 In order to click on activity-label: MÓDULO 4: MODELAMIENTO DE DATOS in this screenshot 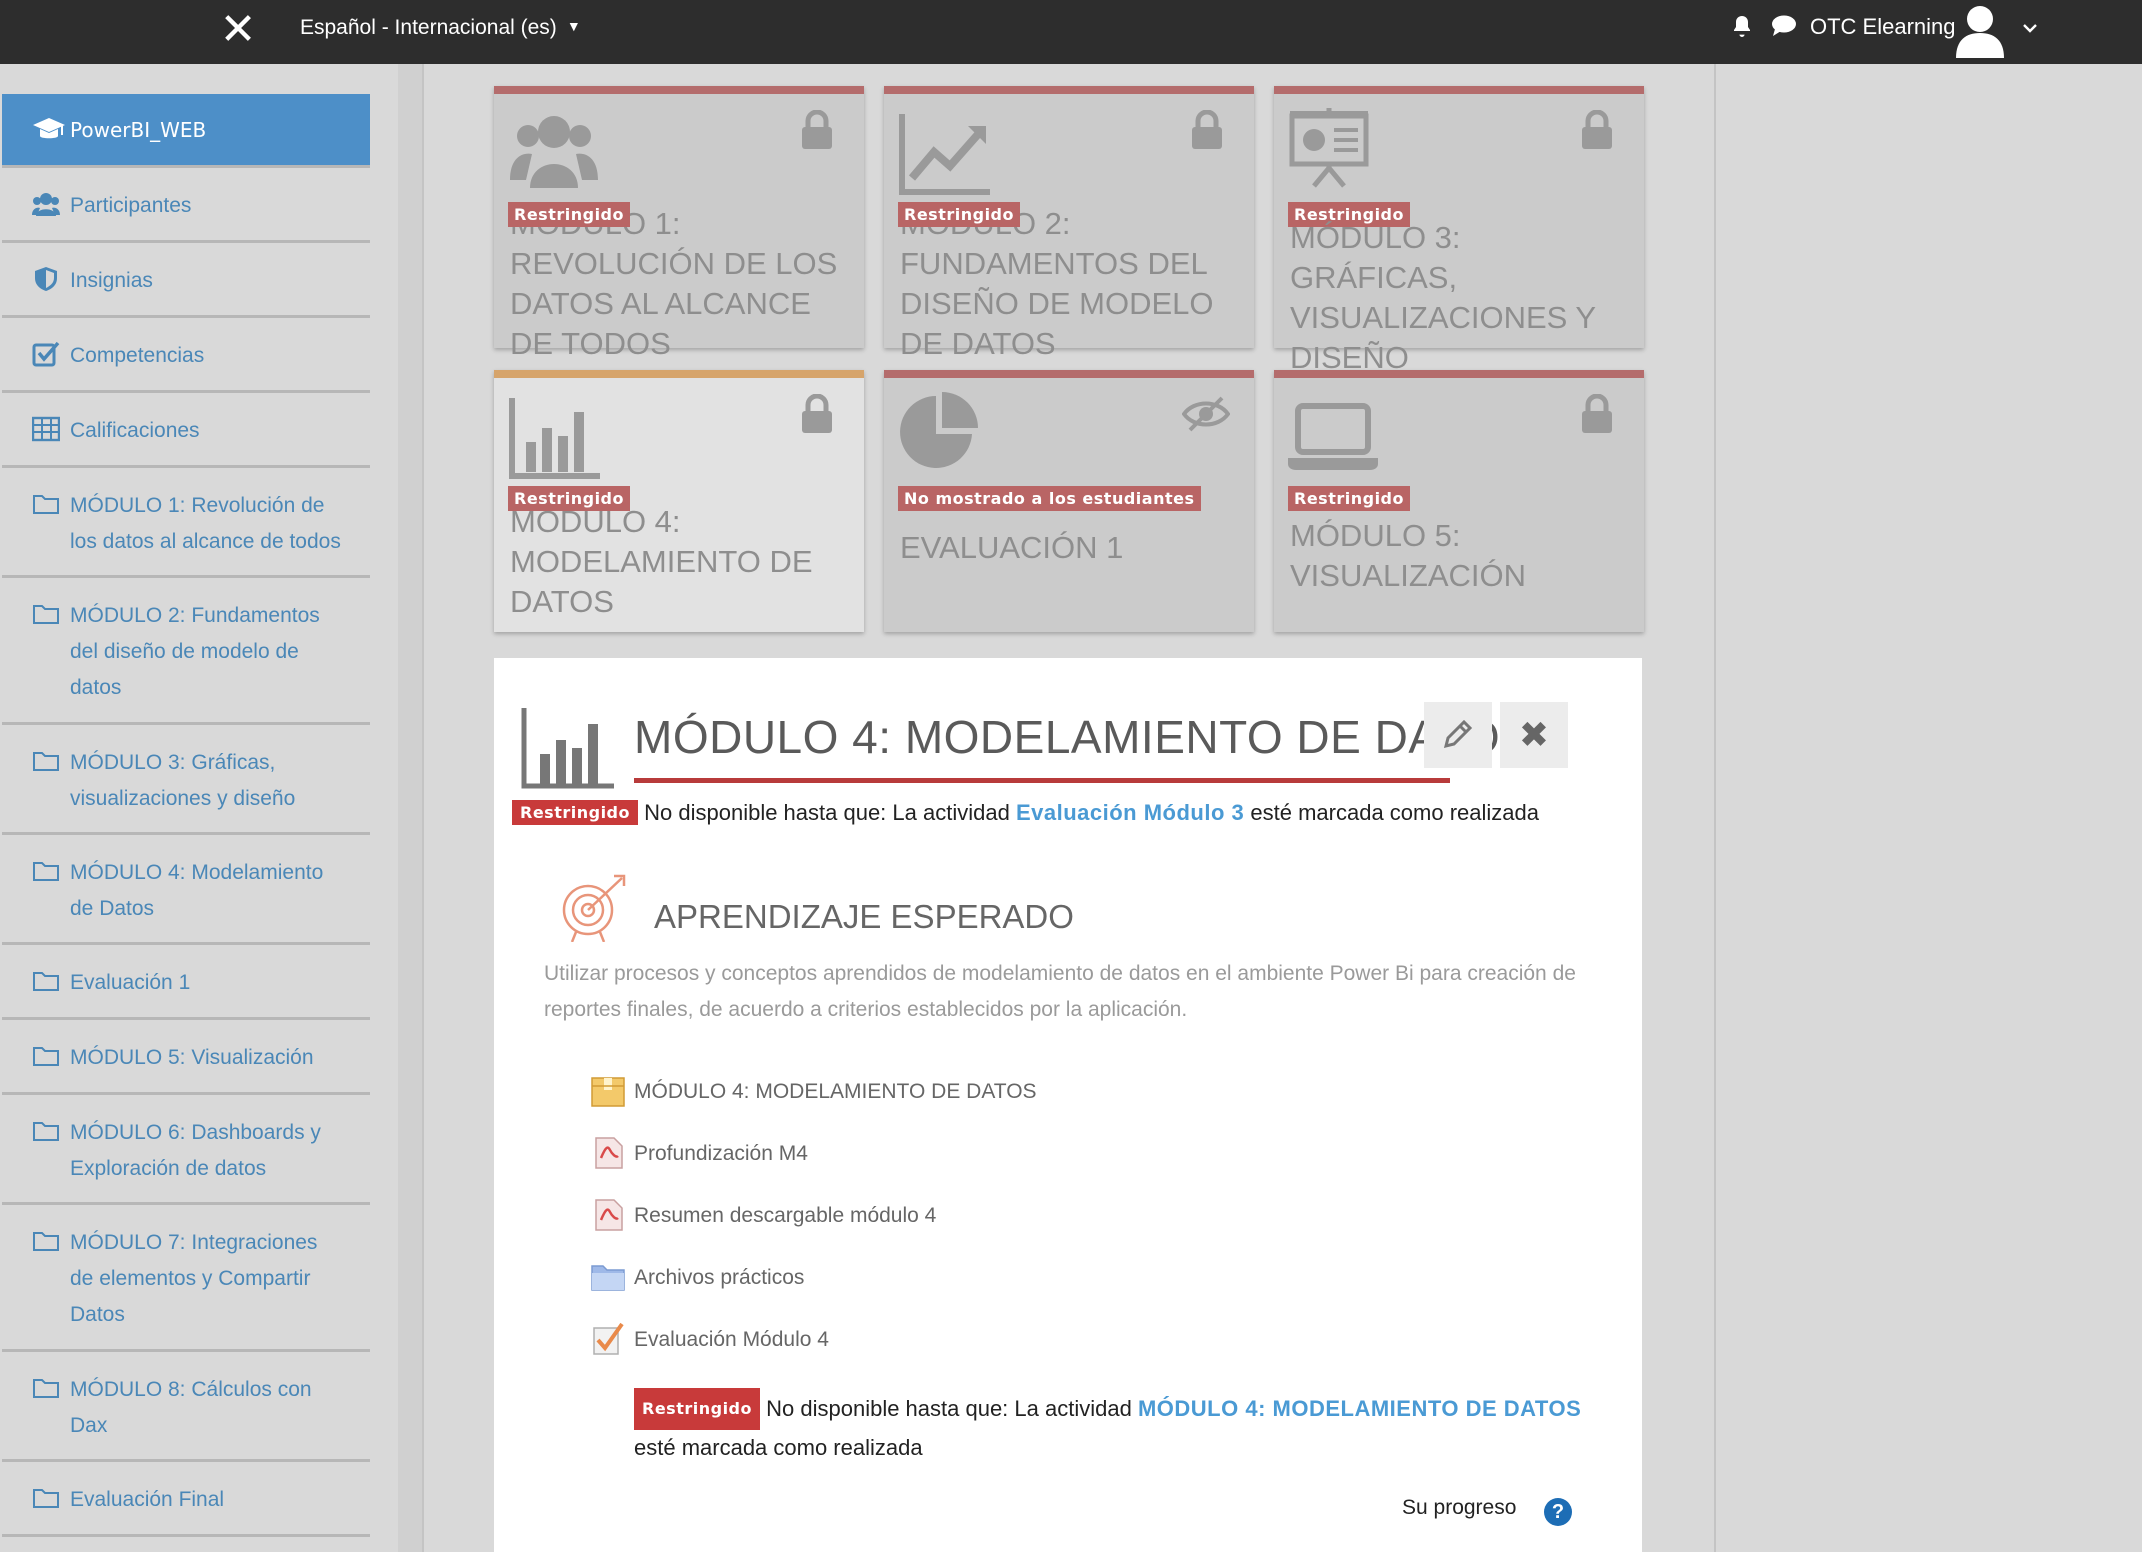, I will do `click(835, 1091)`.